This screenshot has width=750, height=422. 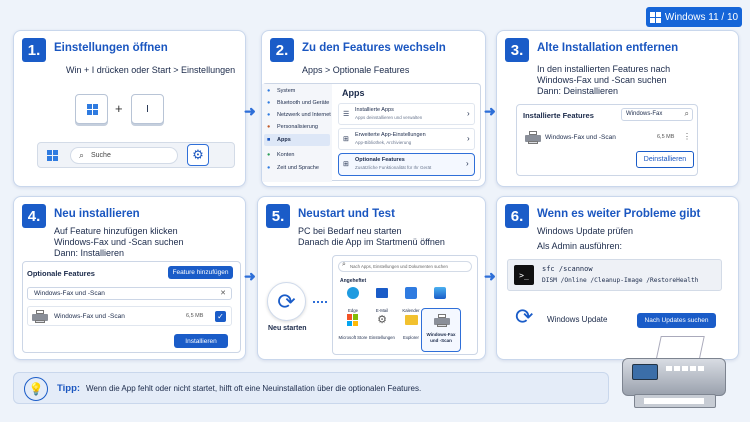 I want to click on step-text: Auf Feature hinzufügen klicken, so click(x=116, y=231).